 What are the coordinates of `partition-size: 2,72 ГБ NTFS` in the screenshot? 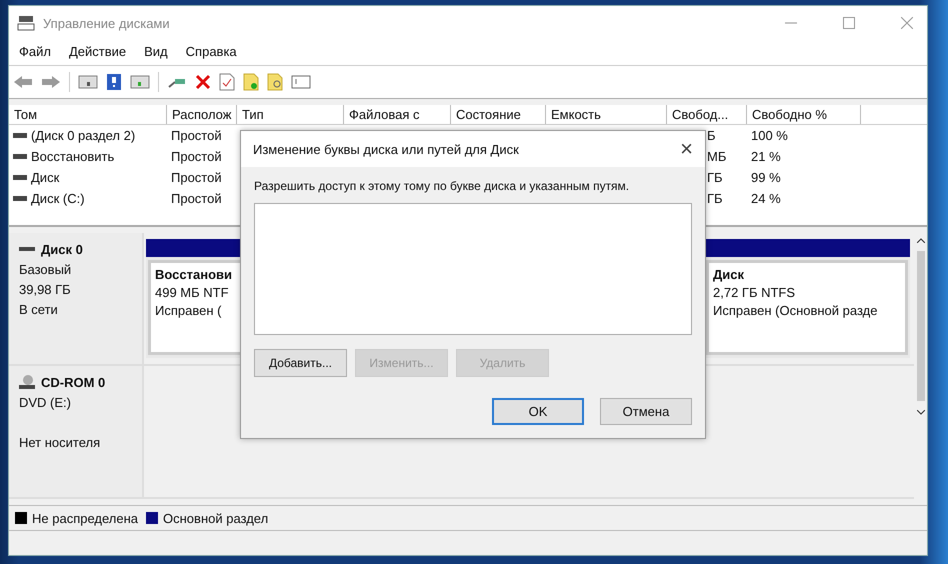 It's located at (754, 292).